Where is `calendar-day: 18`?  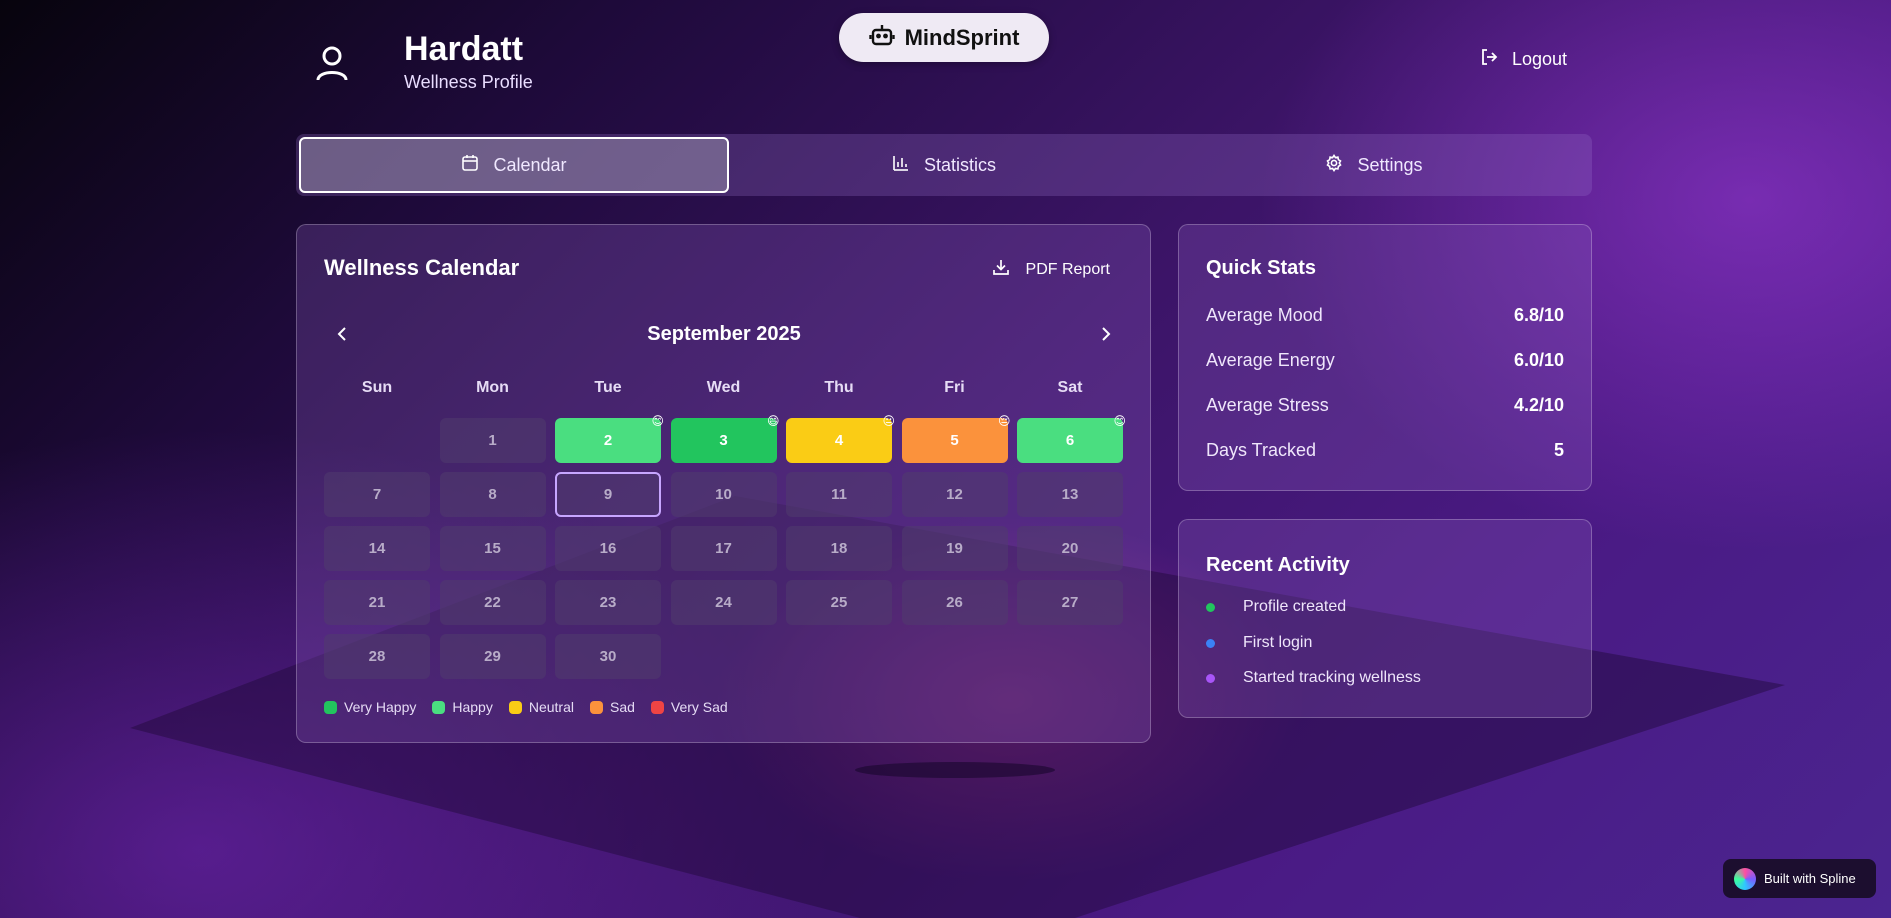
calendar-day: 18 is located at coordinates (839, 548).